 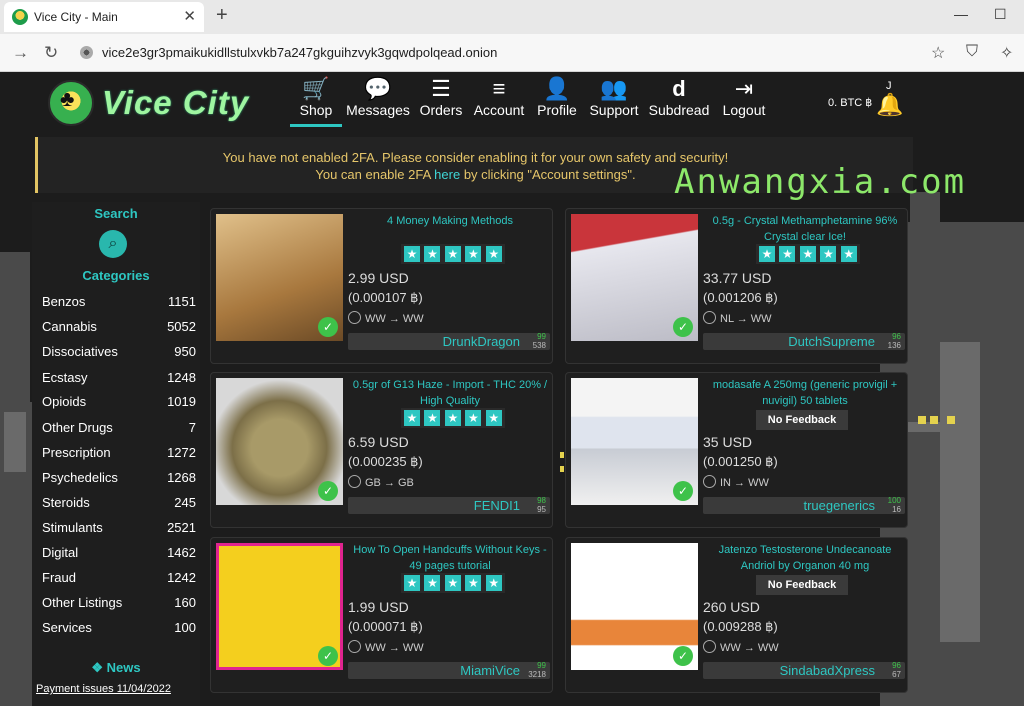 I want to click on watermark-text: Anwangxia.com, so click(x=820, y=182).